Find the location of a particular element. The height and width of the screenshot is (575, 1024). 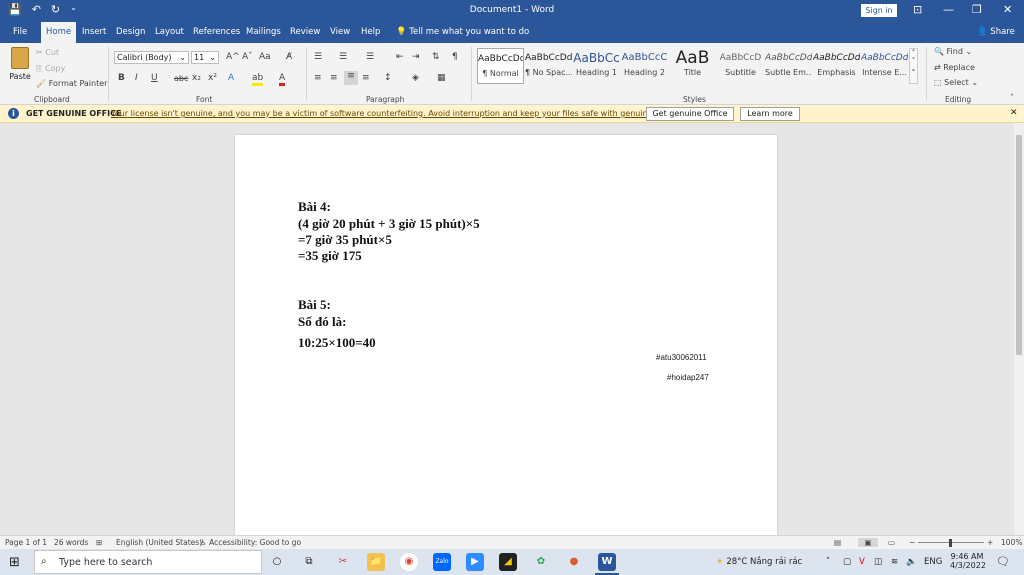

cortana-icon: ○ is located at coordinates (277, 562).